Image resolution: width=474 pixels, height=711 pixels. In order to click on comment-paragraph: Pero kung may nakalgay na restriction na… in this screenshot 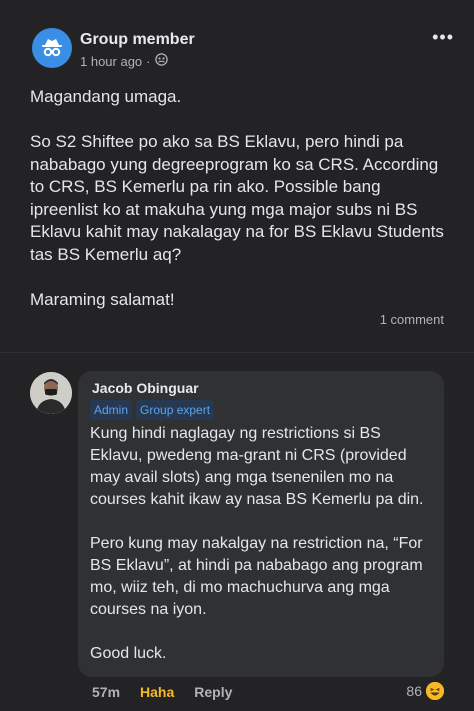, I will do `click(256, 576)`.